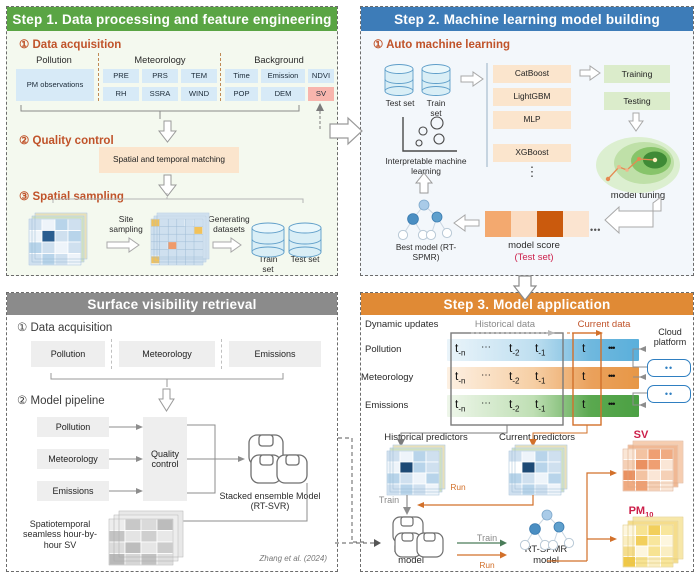 The width and height of the screenshot is (700, 578). Describe the element at coordinates (525, 288) in the screenshot. I see `arrow-step2-to-step3` at that location.